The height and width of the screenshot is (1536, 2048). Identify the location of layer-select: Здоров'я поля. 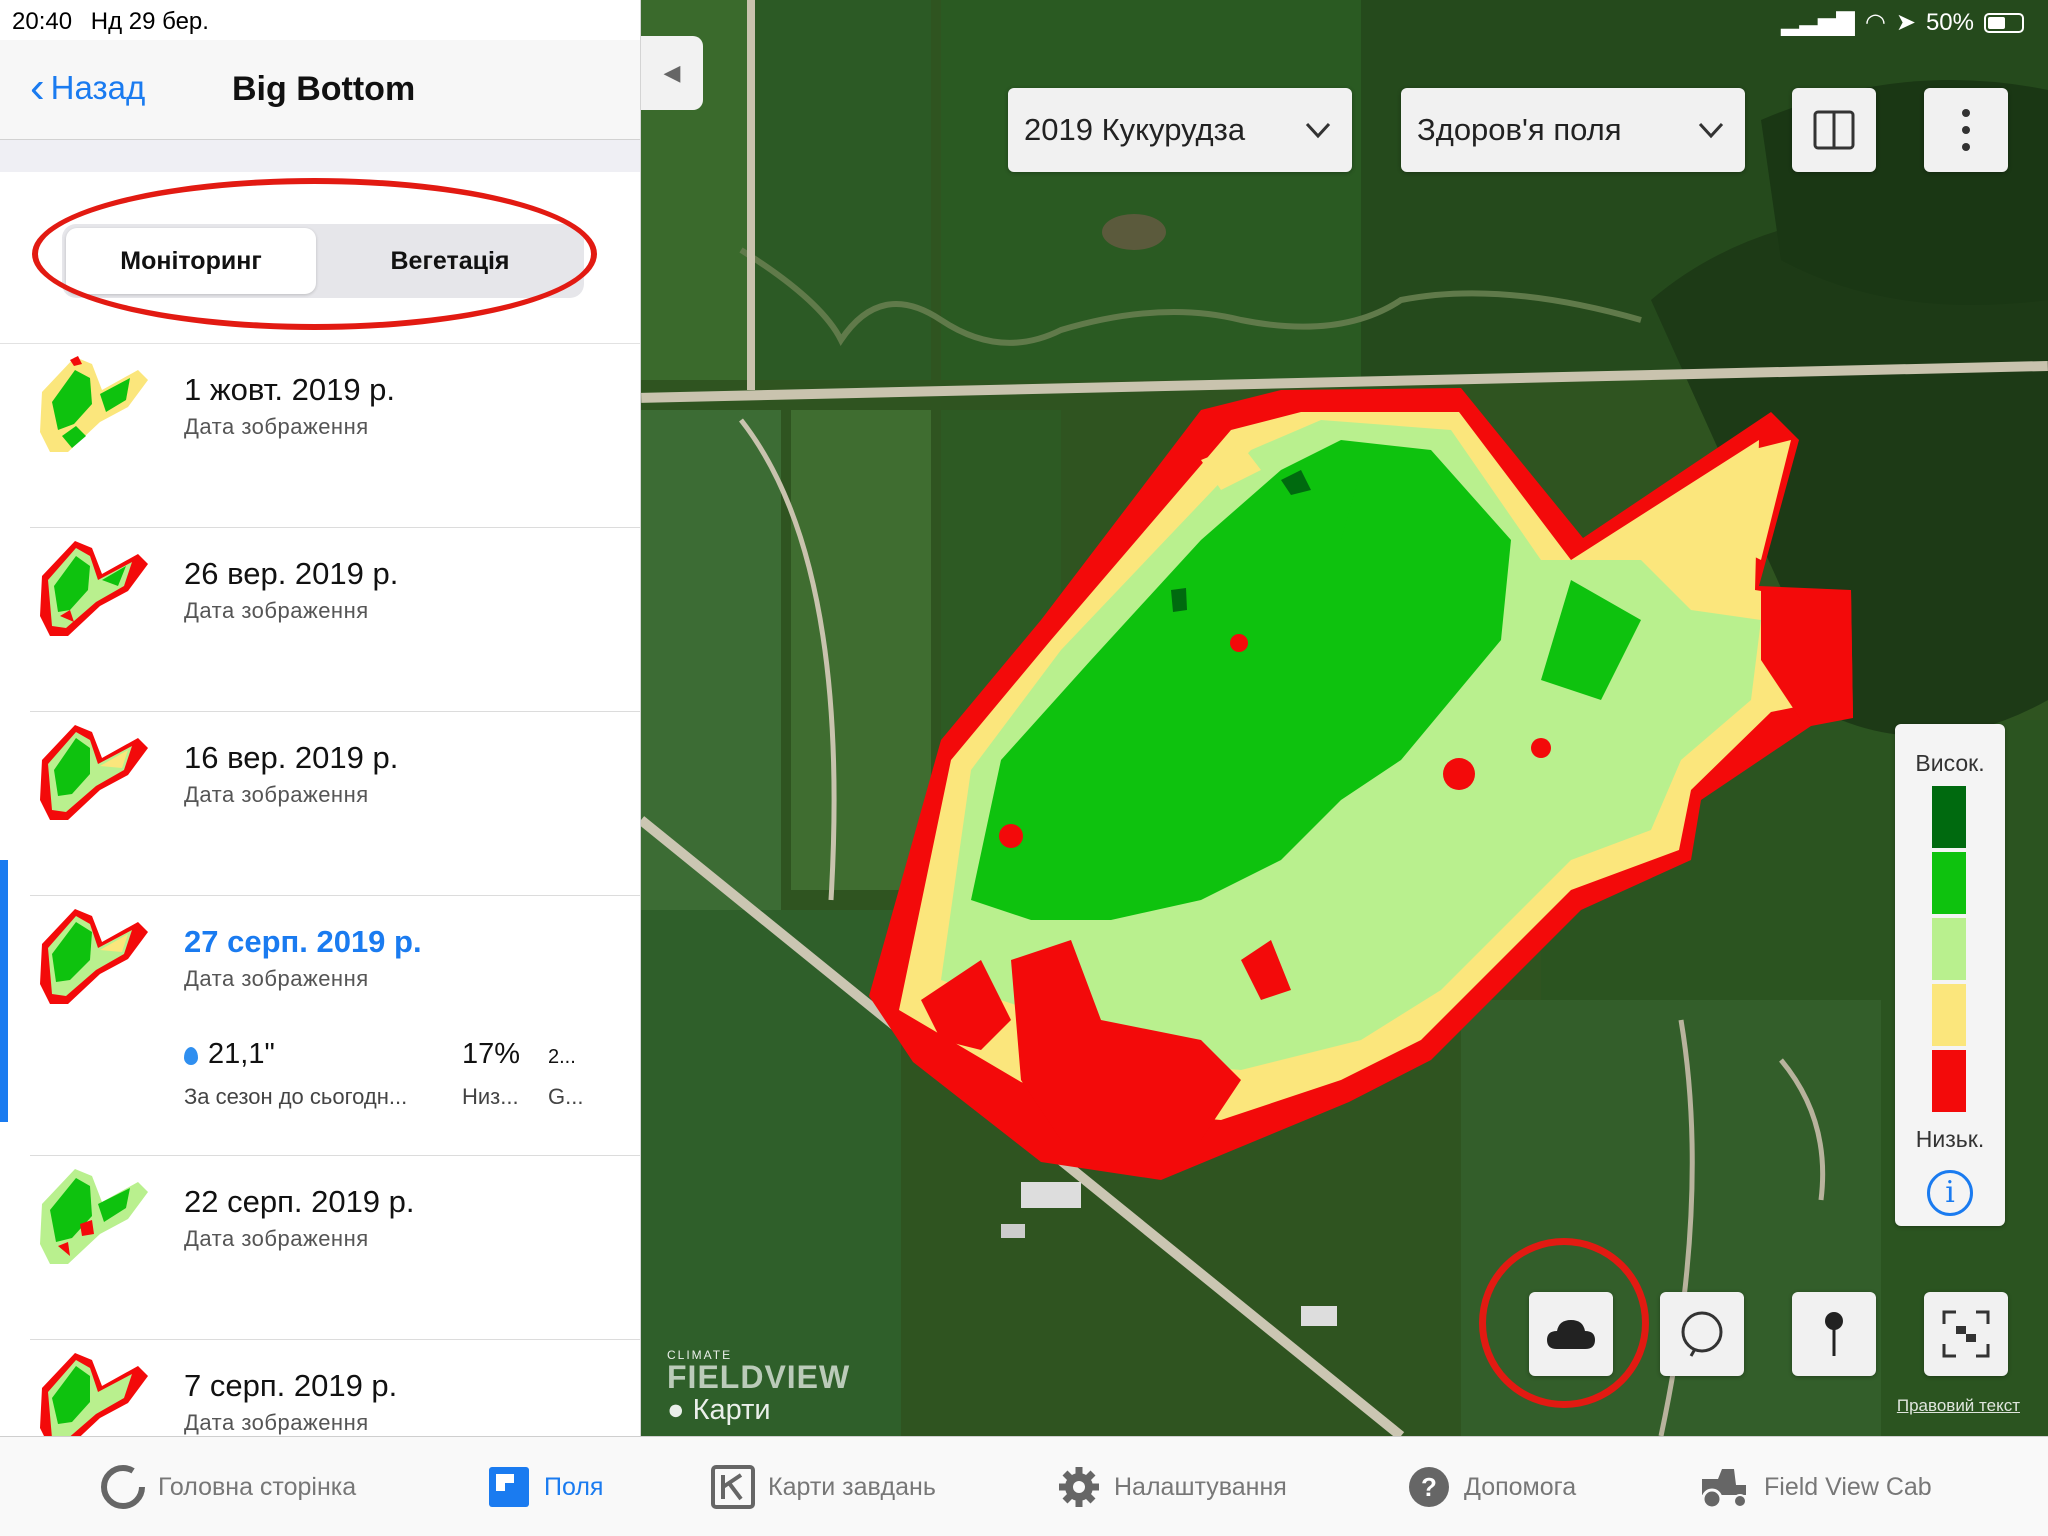
(1573, 130).